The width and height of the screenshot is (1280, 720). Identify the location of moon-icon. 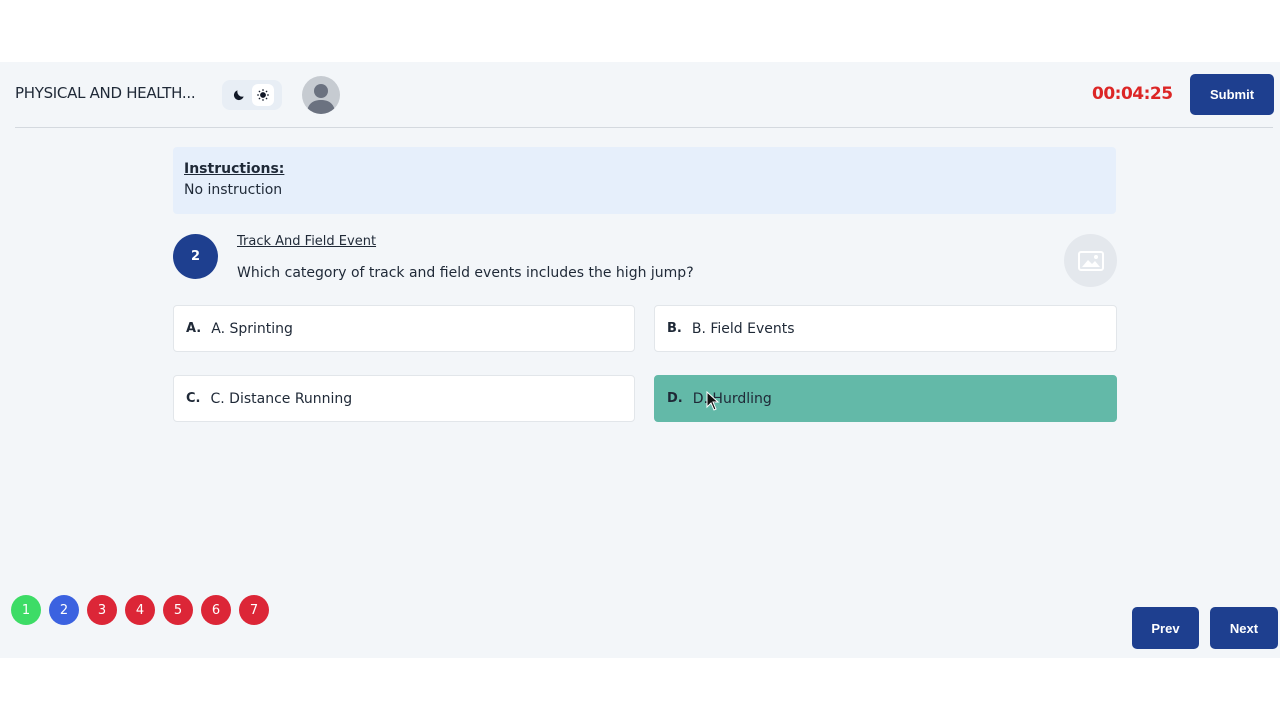
(239, 95).